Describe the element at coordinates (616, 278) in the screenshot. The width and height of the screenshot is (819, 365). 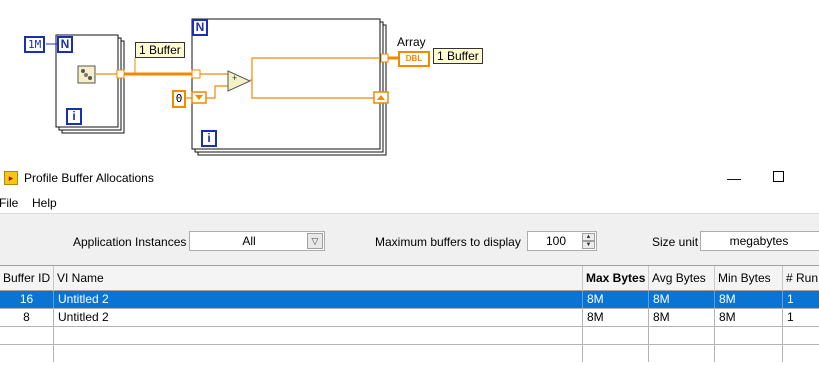
I see `column-header-max-bytes: Max Bytes` at that location.